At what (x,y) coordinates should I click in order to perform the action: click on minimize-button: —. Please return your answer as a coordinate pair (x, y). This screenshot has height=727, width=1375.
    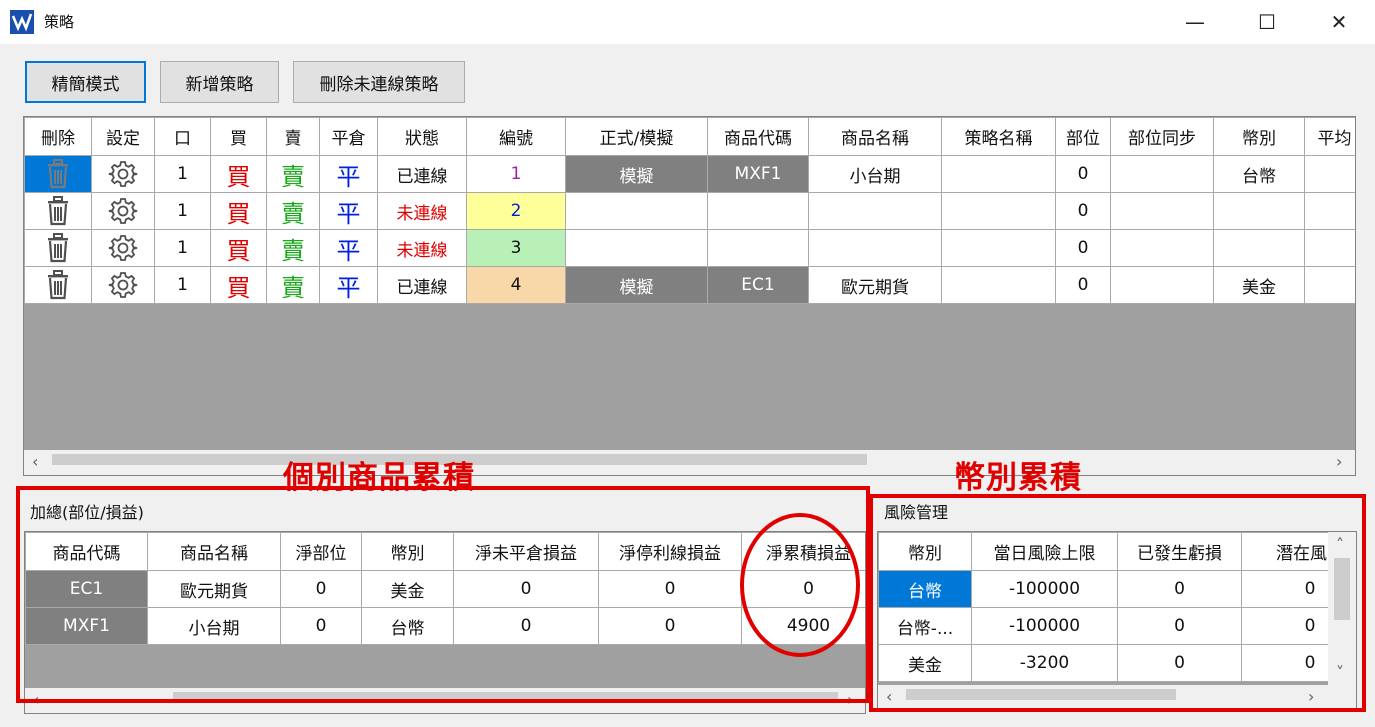
    Looking at the image, I should click on (1195, 22).